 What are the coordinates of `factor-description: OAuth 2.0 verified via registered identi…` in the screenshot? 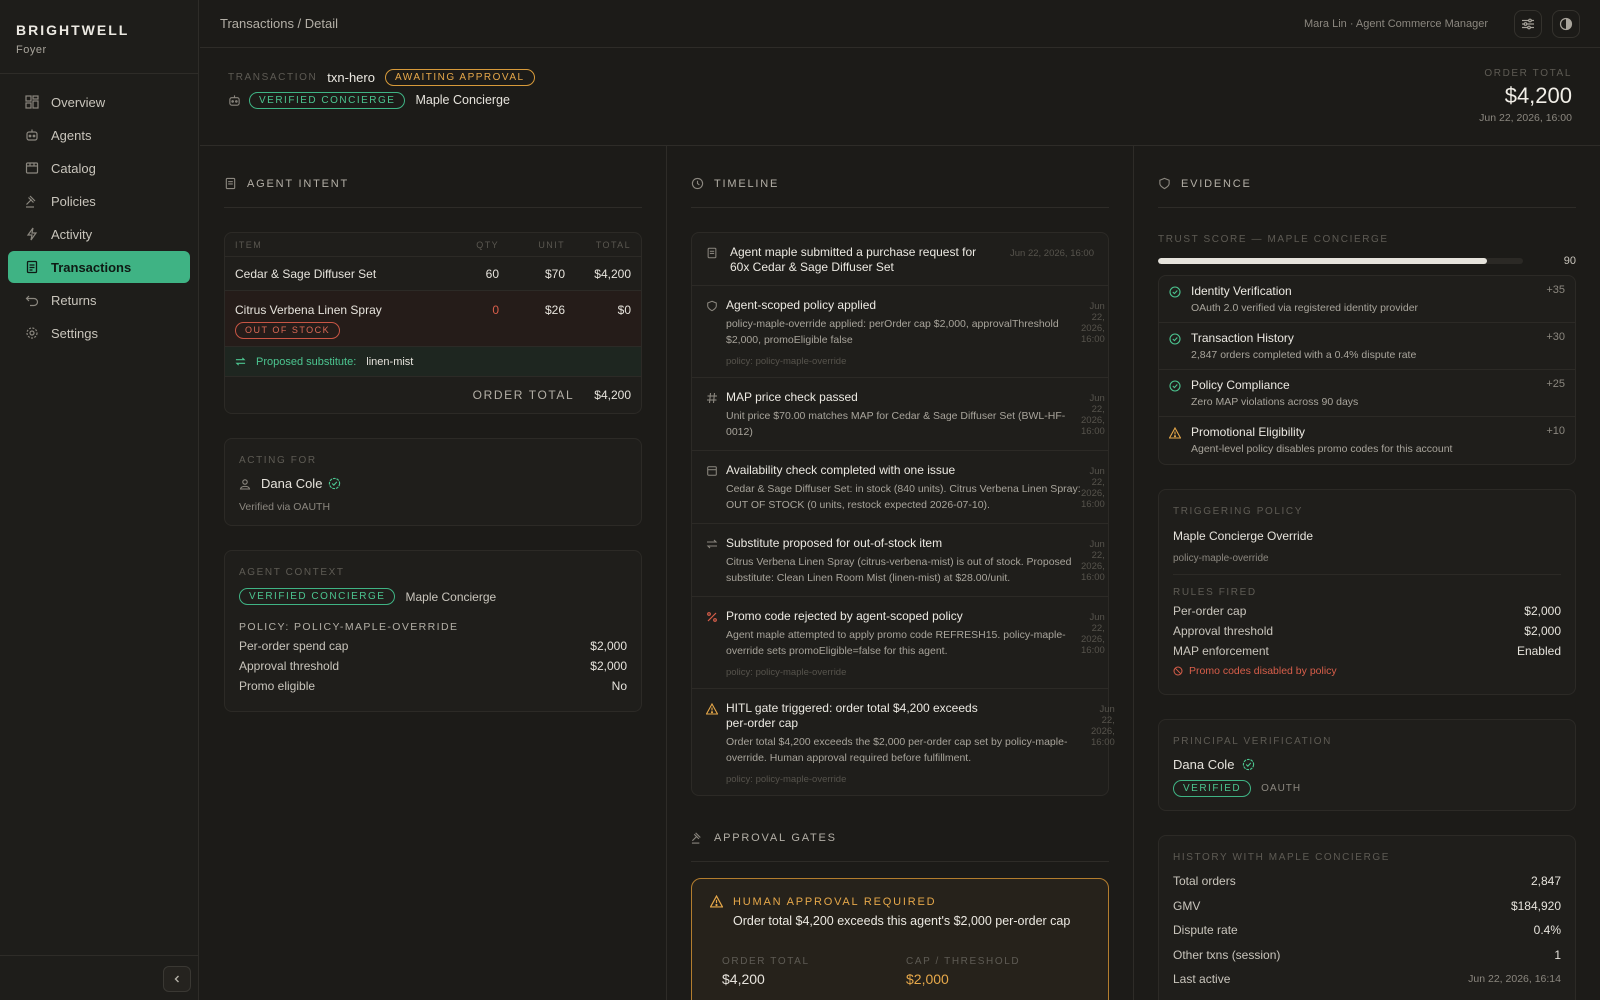 It's located at (1305, 308).